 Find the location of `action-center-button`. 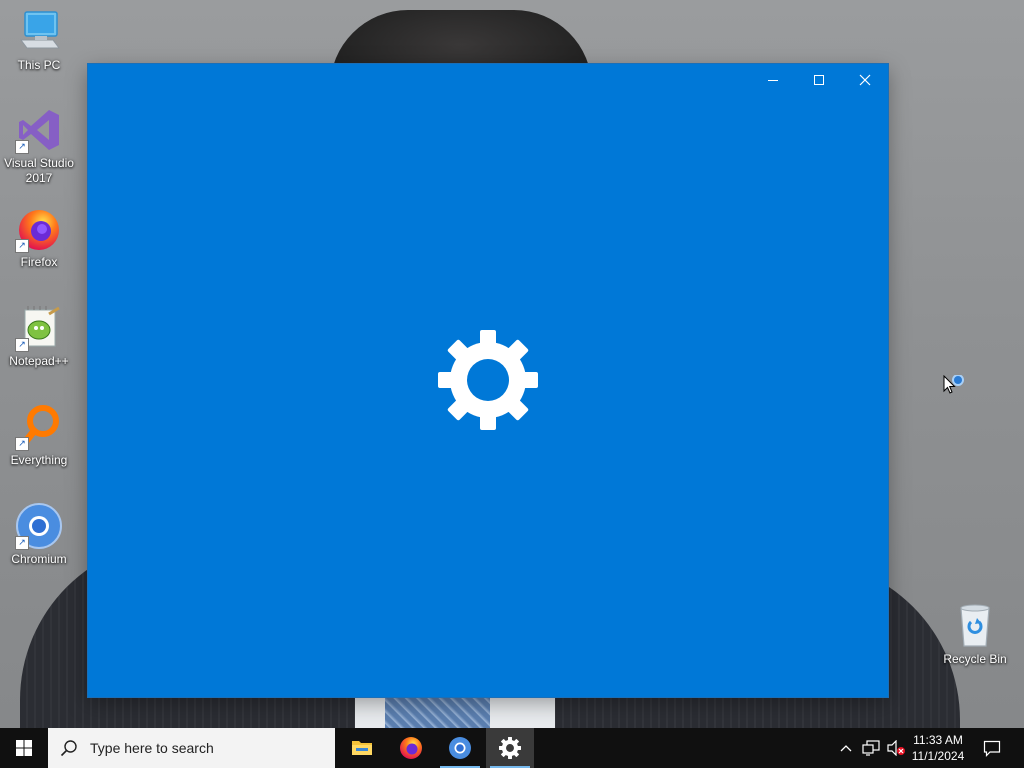

action-center-button is located at coordinates (992, 748).